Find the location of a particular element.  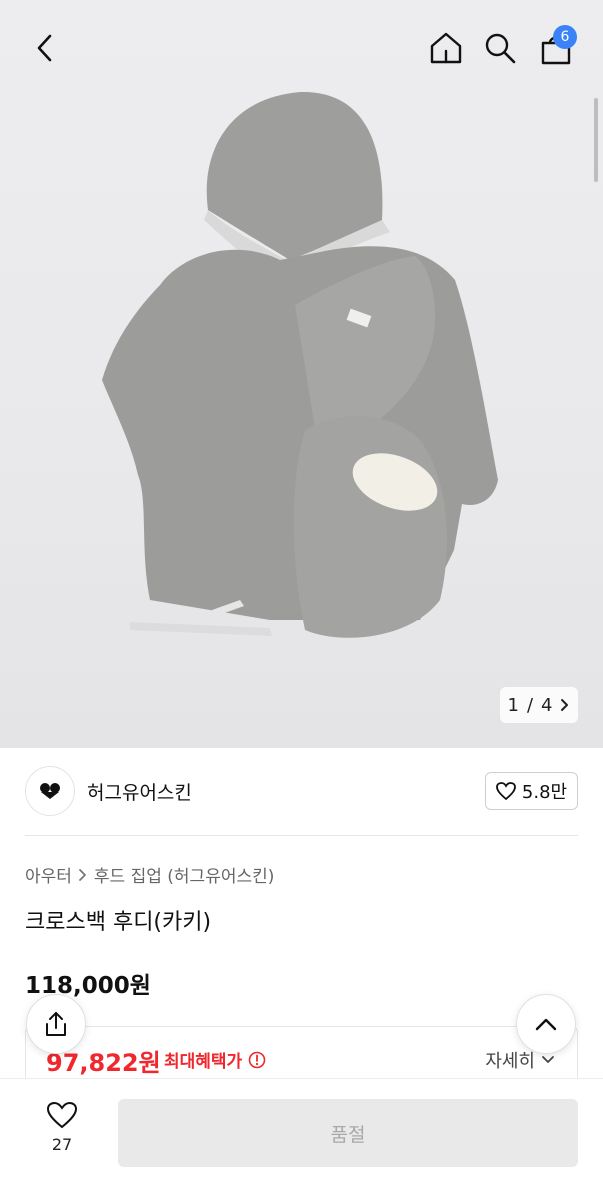

home-icon is located at coordinates (446, 48).